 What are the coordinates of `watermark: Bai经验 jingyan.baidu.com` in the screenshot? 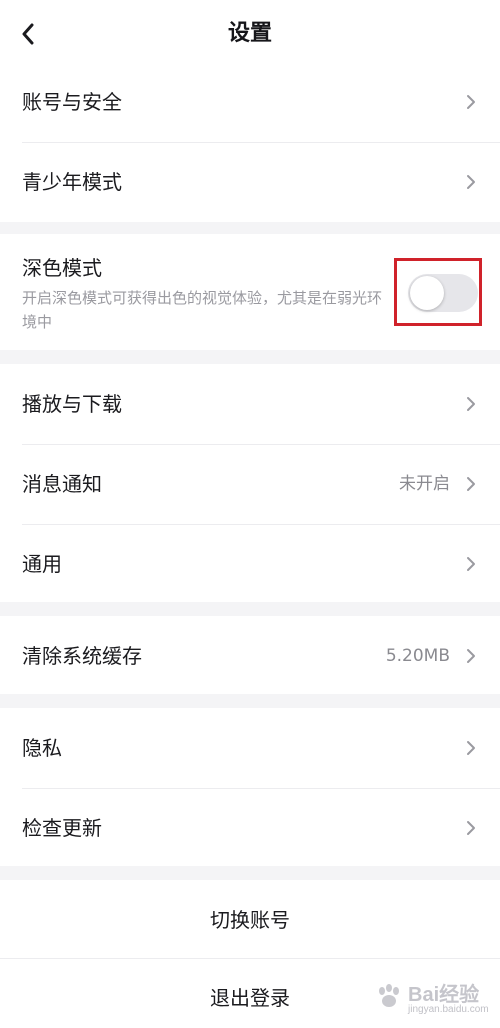 It's located at (431, 998).